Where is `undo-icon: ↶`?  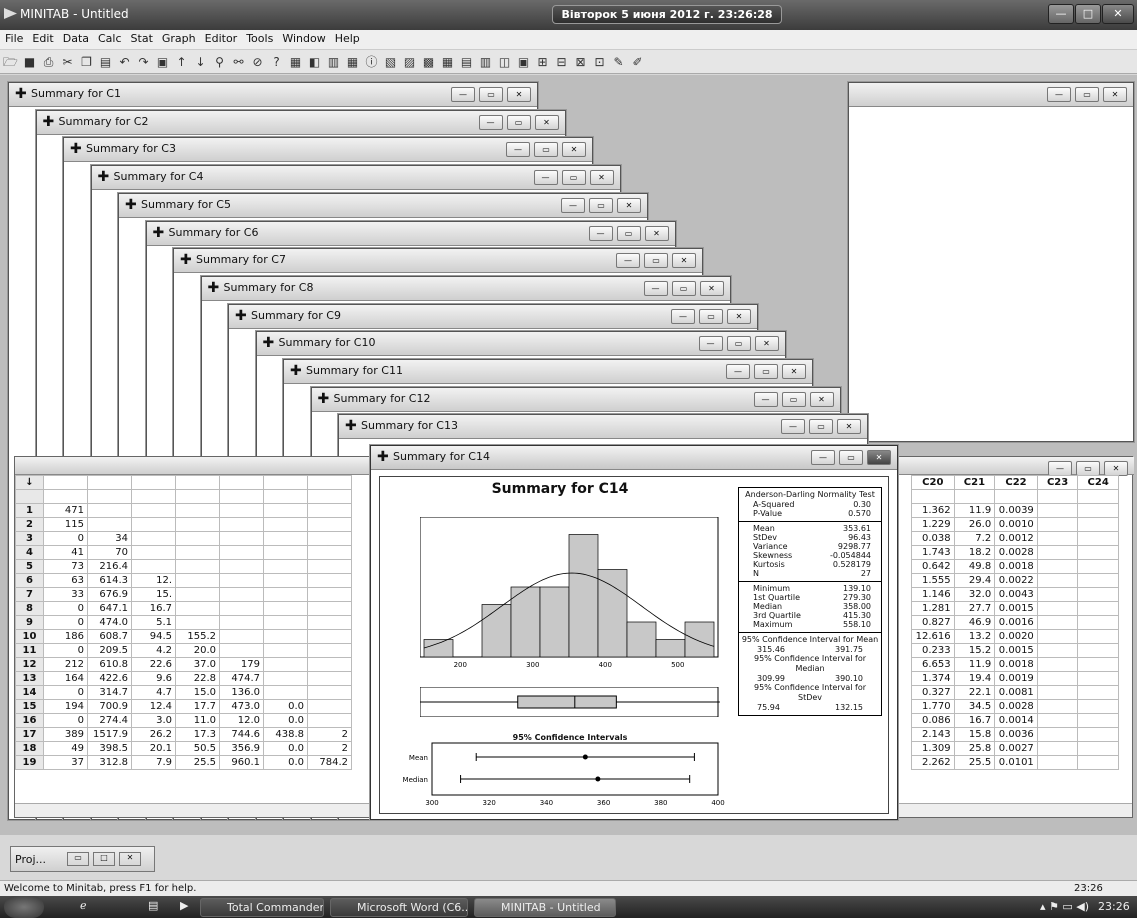
undo-icon: ↶ is located at coordinates (124, 62).